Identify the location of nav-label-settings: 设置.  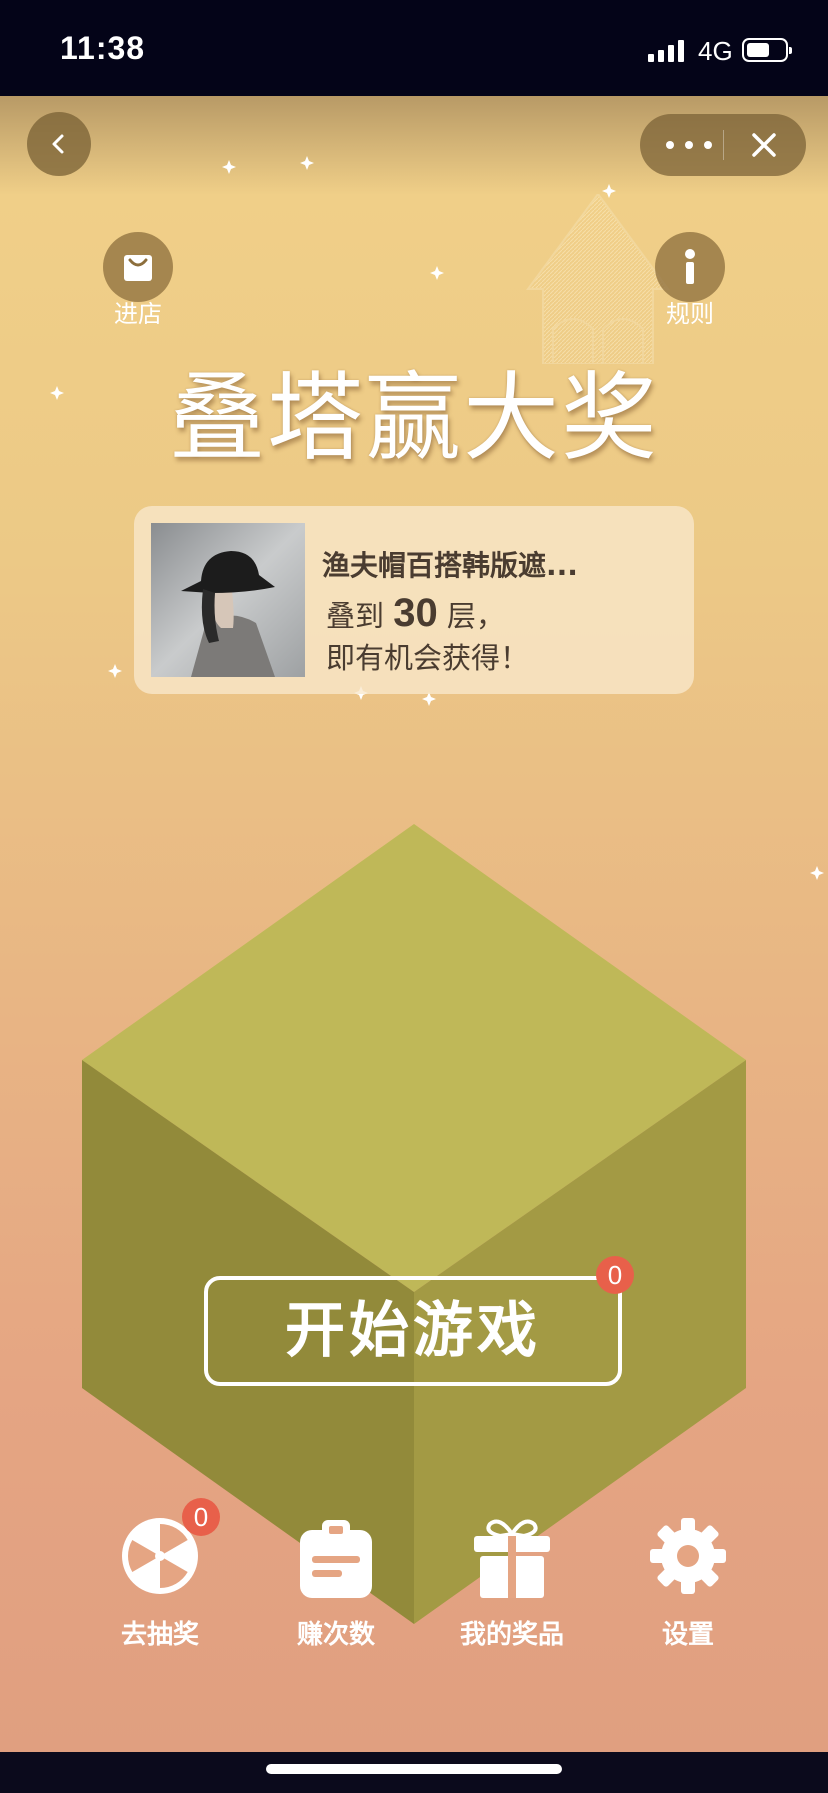
(687, 1635).